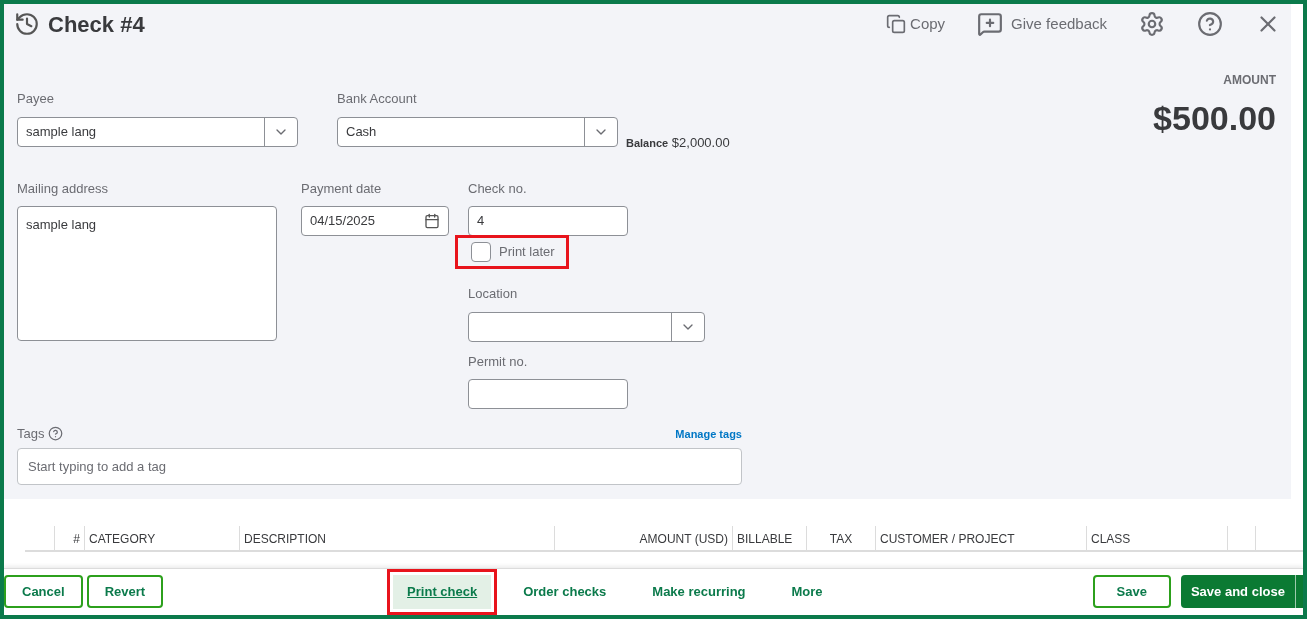 Image resolution: width=1307 pixels, height=619 pixels. Describe the element at coordinates (586, 326) in the screenshot. I see `dropdown-field` at that location.